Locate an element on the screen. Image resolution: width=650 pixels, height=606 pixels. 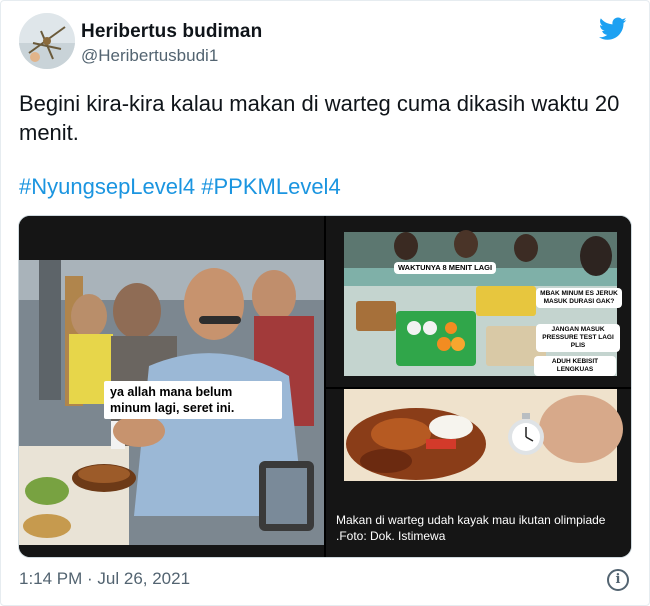
tweet-timestamp: 1:14 PM · Jul 26, 2021 is located at coordinates (104, 579).